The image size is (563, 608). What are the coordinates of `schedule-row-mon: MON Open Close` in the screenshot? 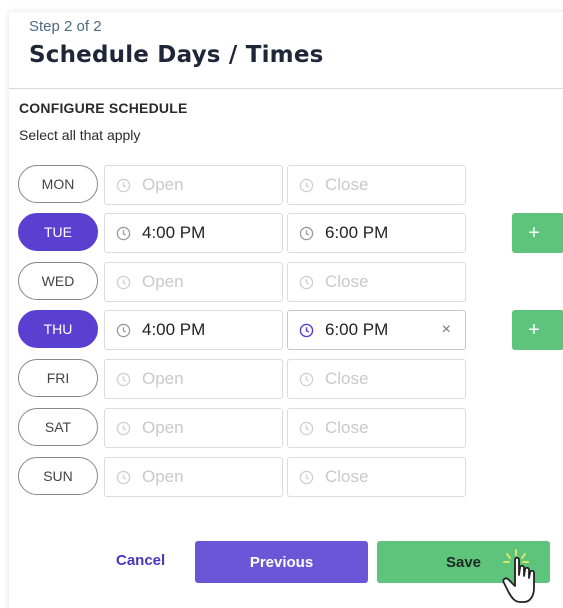 It's located at (290, 185).